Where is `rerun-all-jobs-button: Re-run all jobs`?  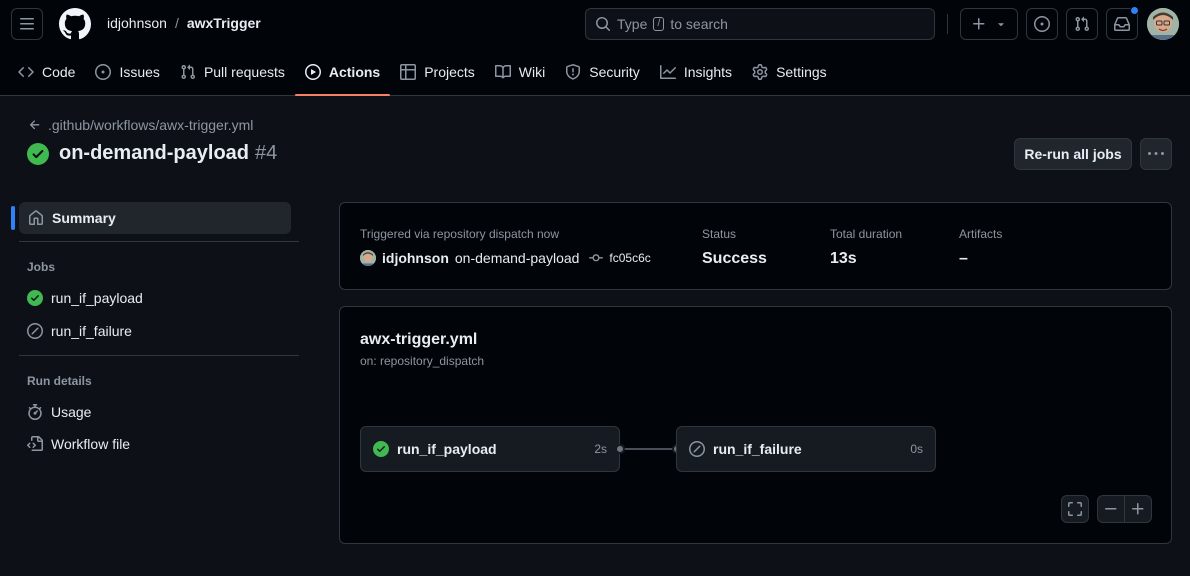 rerun-all-jobs-button: Re-run all jobs is located at coordinates (1073, 154).